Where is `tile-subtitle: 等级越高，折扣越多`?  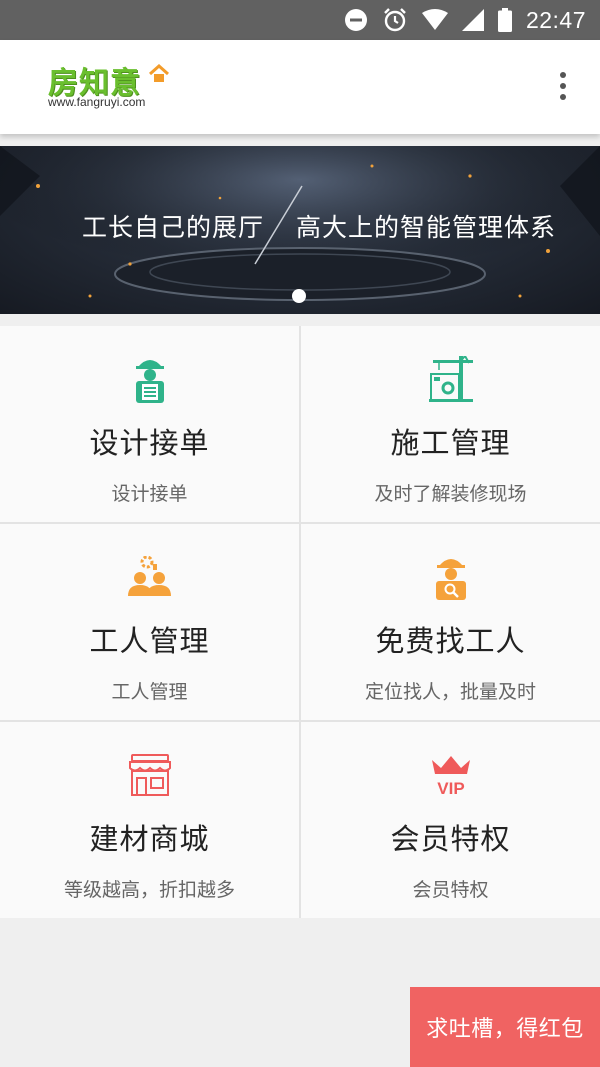 tile-subtitle: 等级越高，折扣越多 is located at coordinates (149, 890).